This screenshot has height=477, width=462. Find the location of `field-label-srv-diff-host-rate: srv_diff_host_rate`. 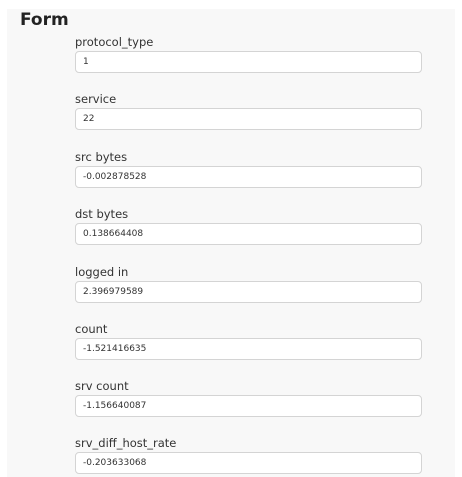

field-label-srv-diff-host-rate: srv_diff_host_rate is located at coordinates (126, 443).